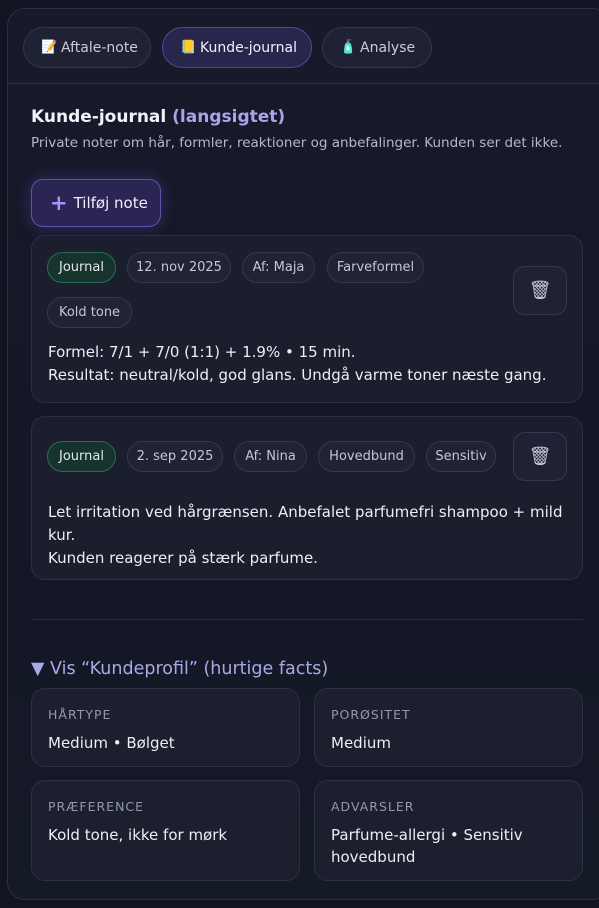 The image size is (599, 908). Describe the element at coordinates (373, 806) in the screenshot. I see `fact-key: ADVARSLER` at that location.